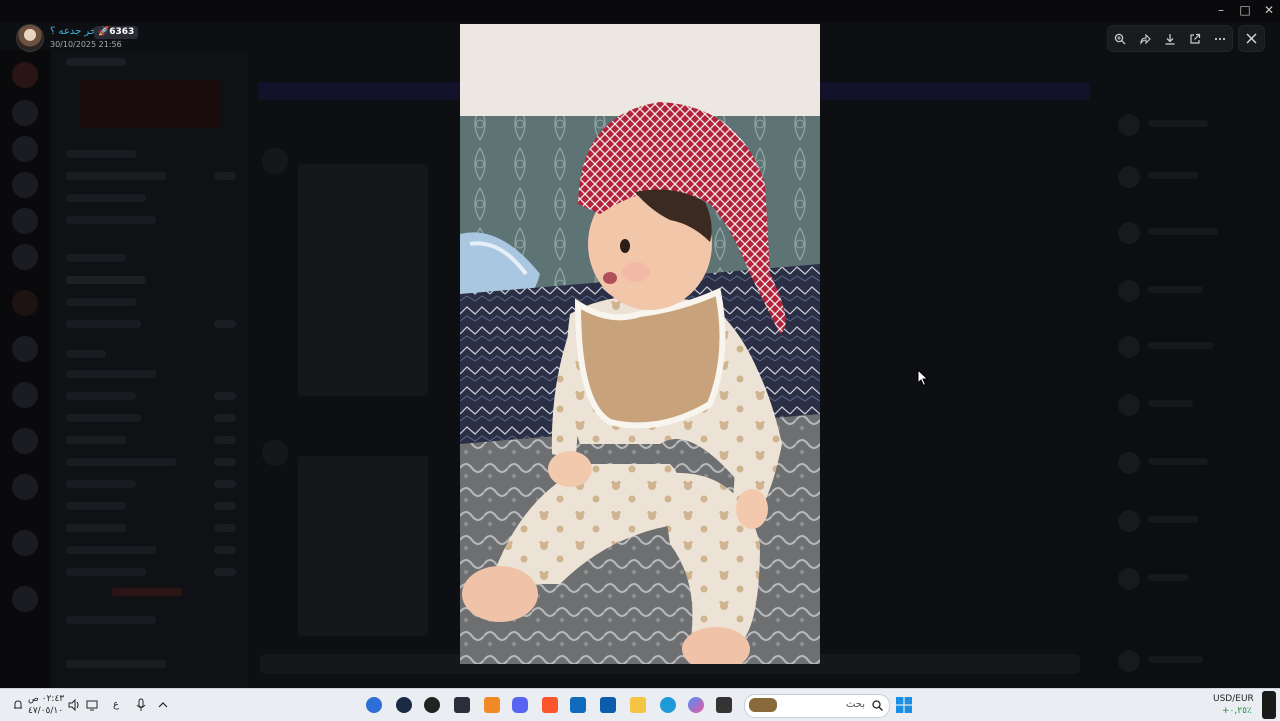  Describe the element at coordinates (45, 711) in the screenshot. I see `clock-date: ٤٧/٠٥/١٠` at that location.